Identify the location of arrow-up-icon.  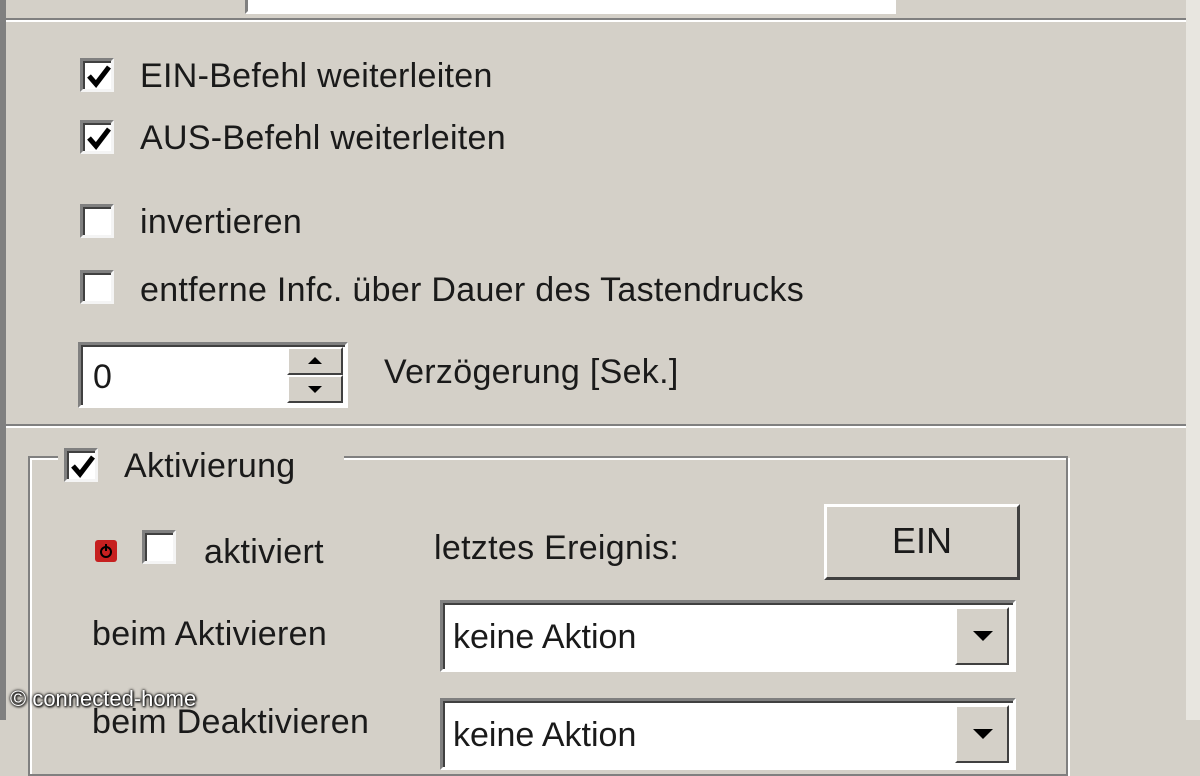
(315, 360).